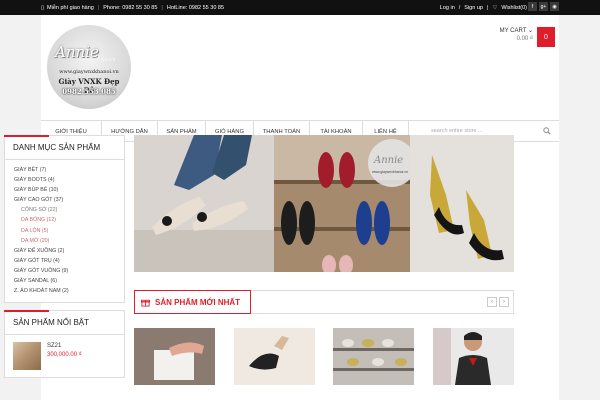  What do you see at coordinates (390, 172) in the screenshot?
I see `banner-watermark-url: www.giaywnxkhanoi.vn` at bounding box center [390, 172].